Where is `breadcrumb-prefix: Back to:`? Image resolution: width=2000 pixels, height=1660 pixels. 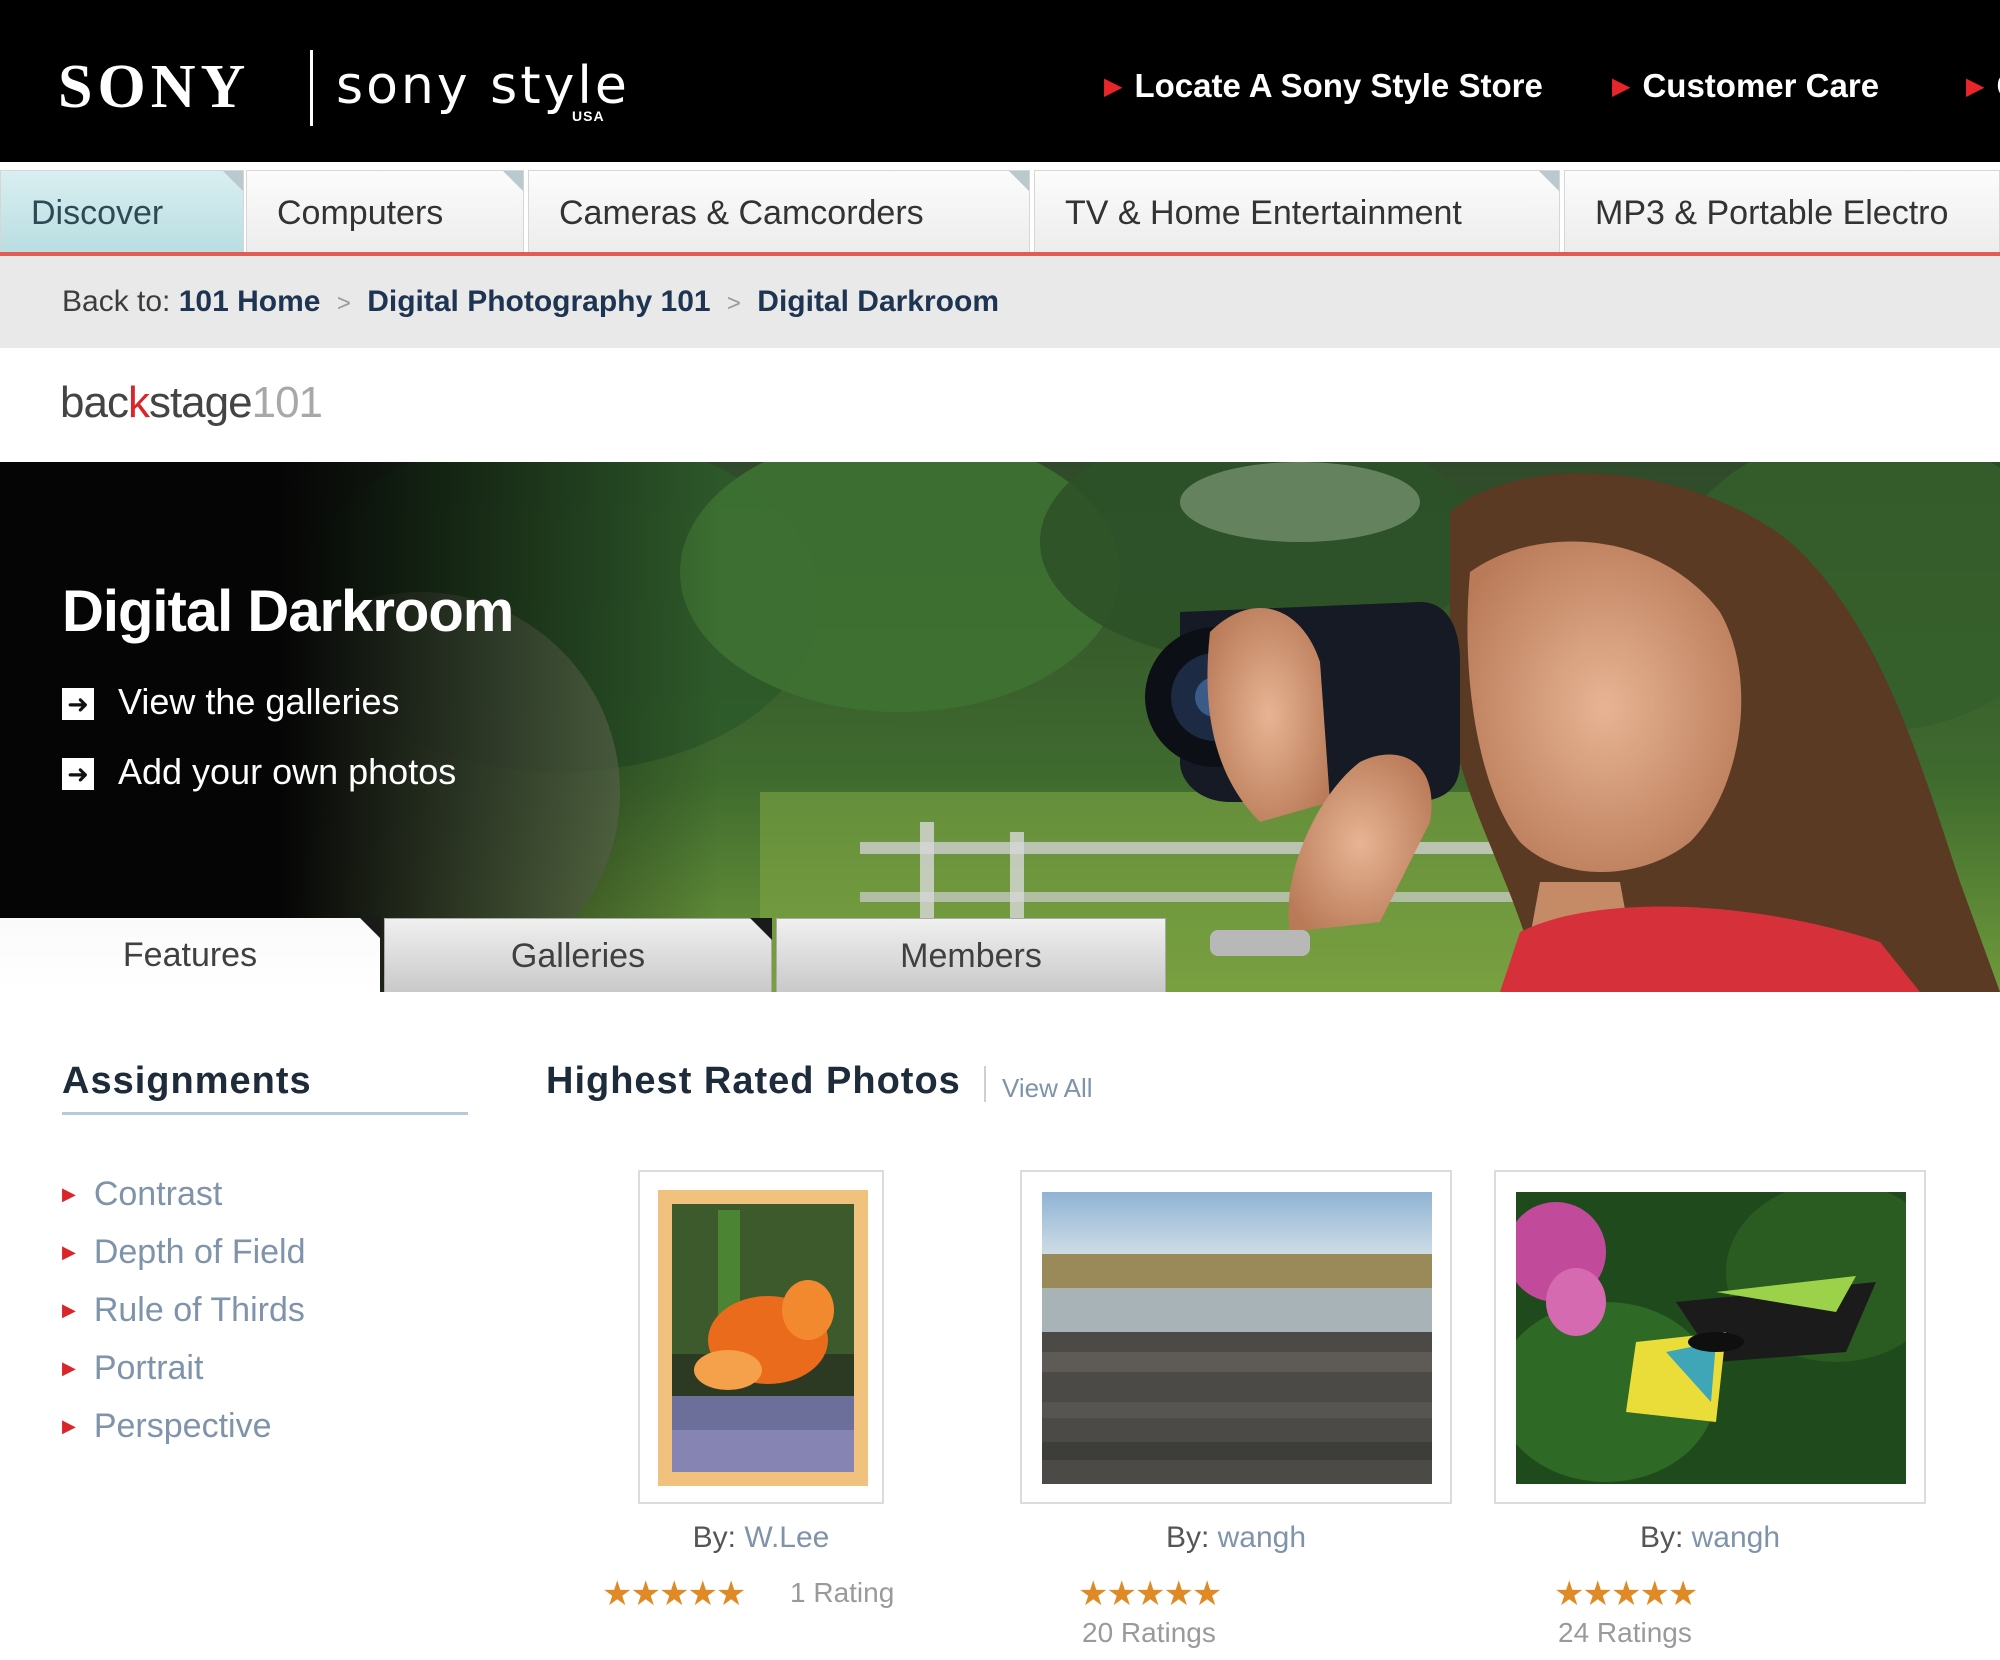
breadcrumb-prefix: Back to: is located at coordinates (116, 301).